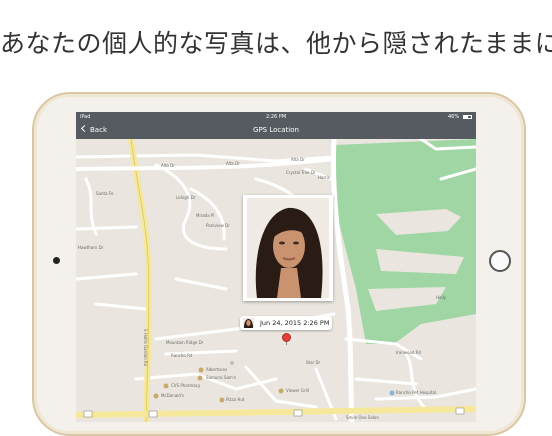  I want to click on avatar, so click(248, 323).